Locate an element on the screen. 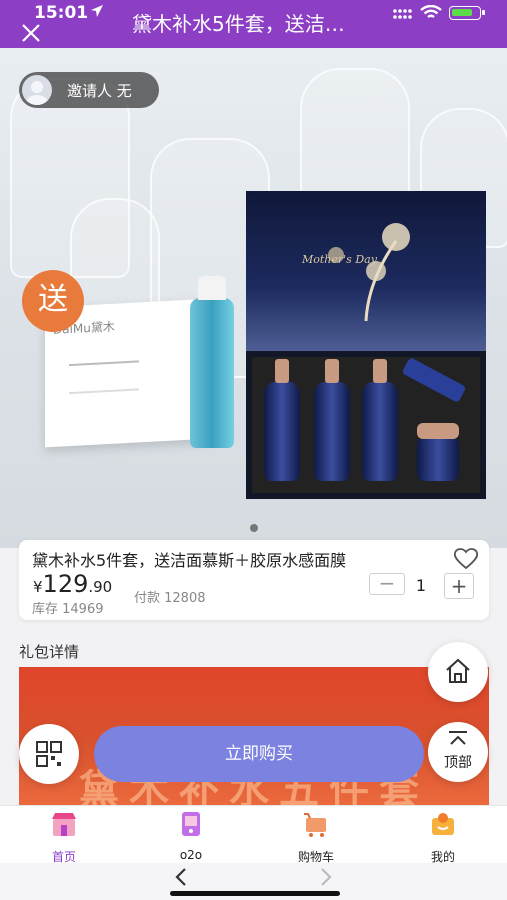  avatar is located at coordinates (37, 90).